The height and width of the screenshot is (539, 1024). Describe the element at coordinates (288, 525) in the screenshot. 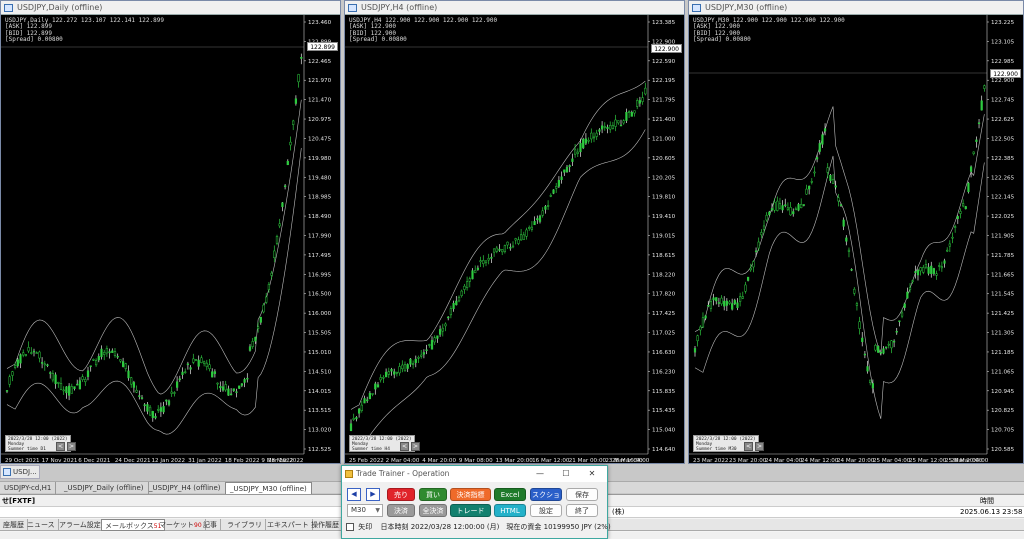

I see `terminal-tab-experts: エキスパート` at that location.